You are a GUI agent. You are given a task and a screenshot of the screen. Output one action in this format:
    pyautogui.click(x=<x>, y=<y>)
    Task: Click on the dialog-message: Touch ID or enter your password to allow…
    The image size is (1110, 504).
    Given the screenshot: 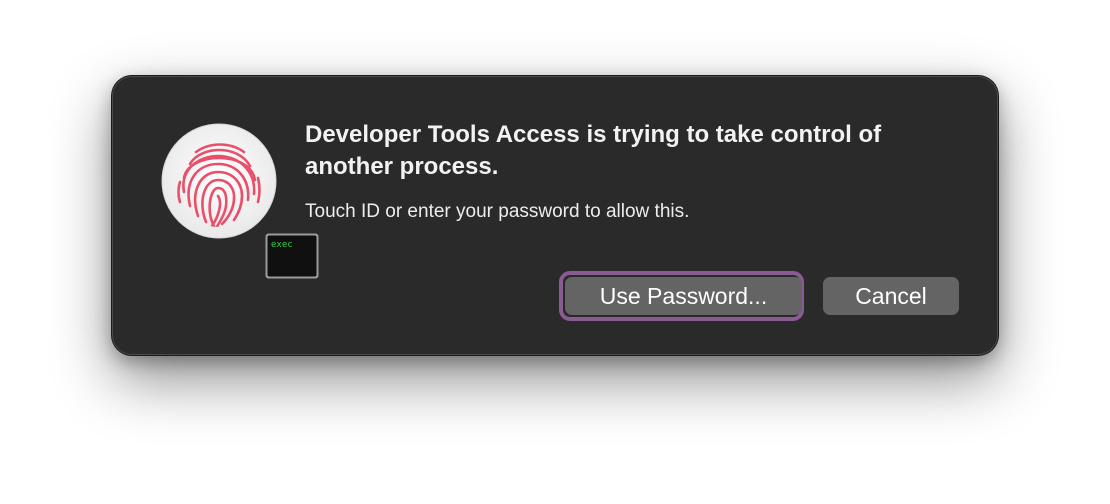 What is the action you would take?
    pyautogui.click(x=497, y=211)
    